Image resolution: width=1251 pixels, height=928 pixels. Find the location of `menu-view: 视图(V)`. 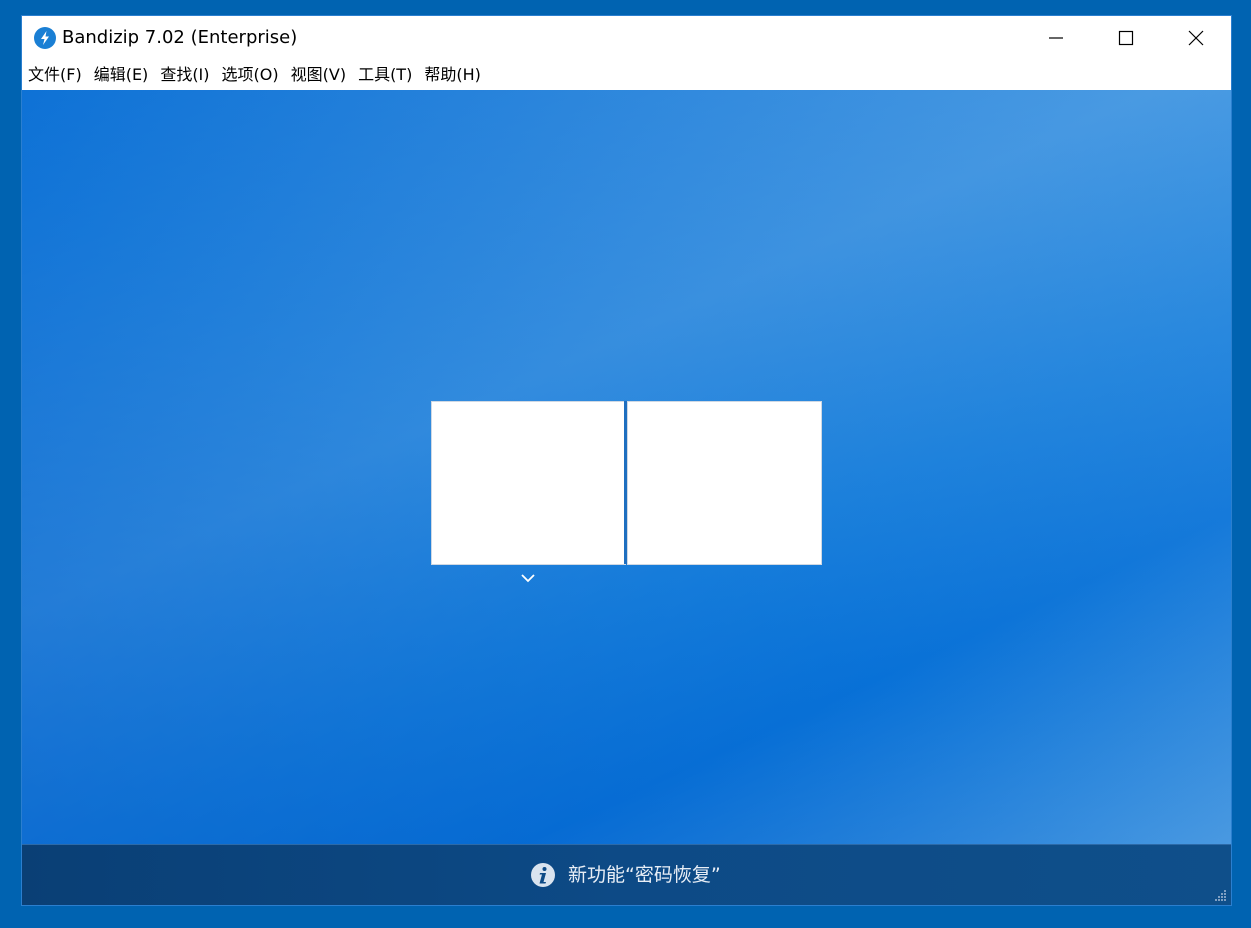

menu-view: 视图(V) is located at coordinates (318, 75).